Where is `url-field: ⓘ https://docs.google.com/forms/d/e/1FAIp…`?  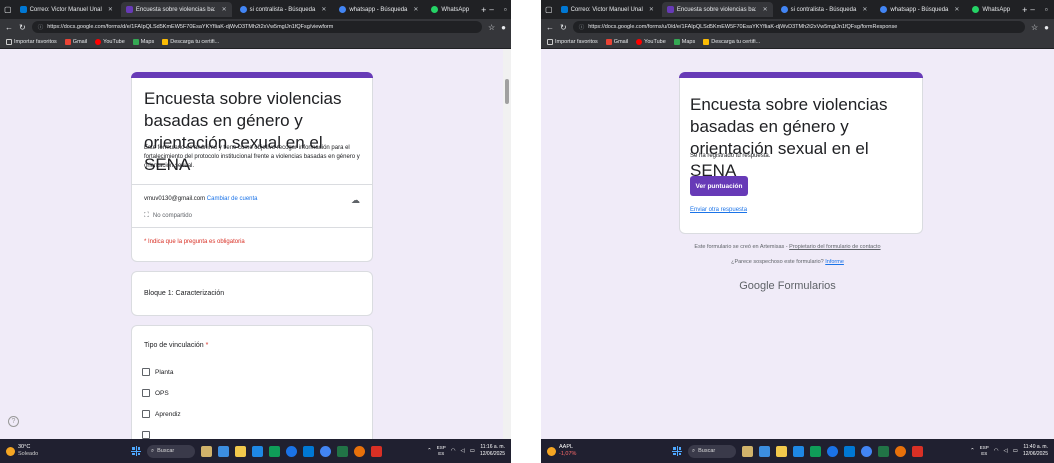
url-field: ⓘ https://docs.google.com/forms/d/e/1FAIp… is located at coordinates (256, 27).